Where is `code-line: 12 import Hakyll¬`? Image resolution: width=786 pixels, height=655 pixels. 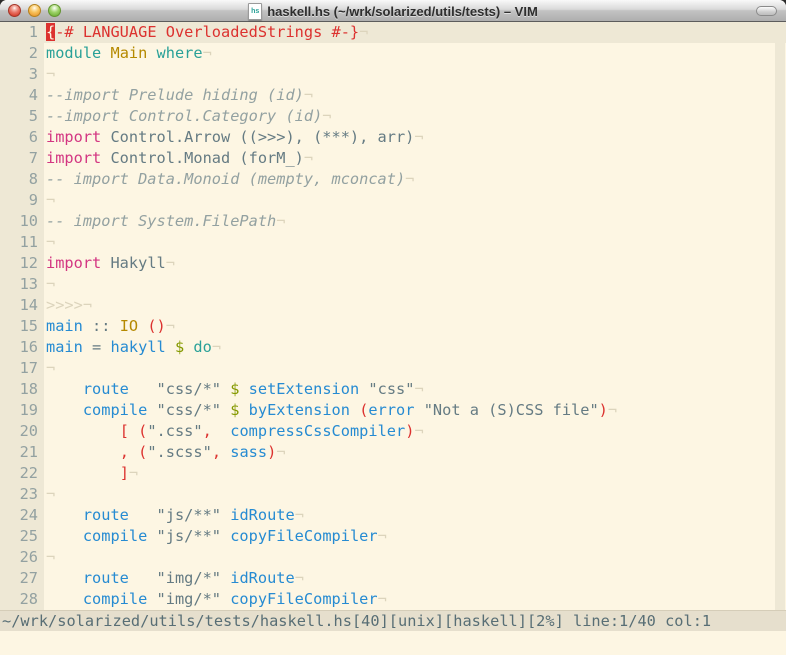 code-line: 12 import Hakyll¬ is located at coordinates (393, 263).